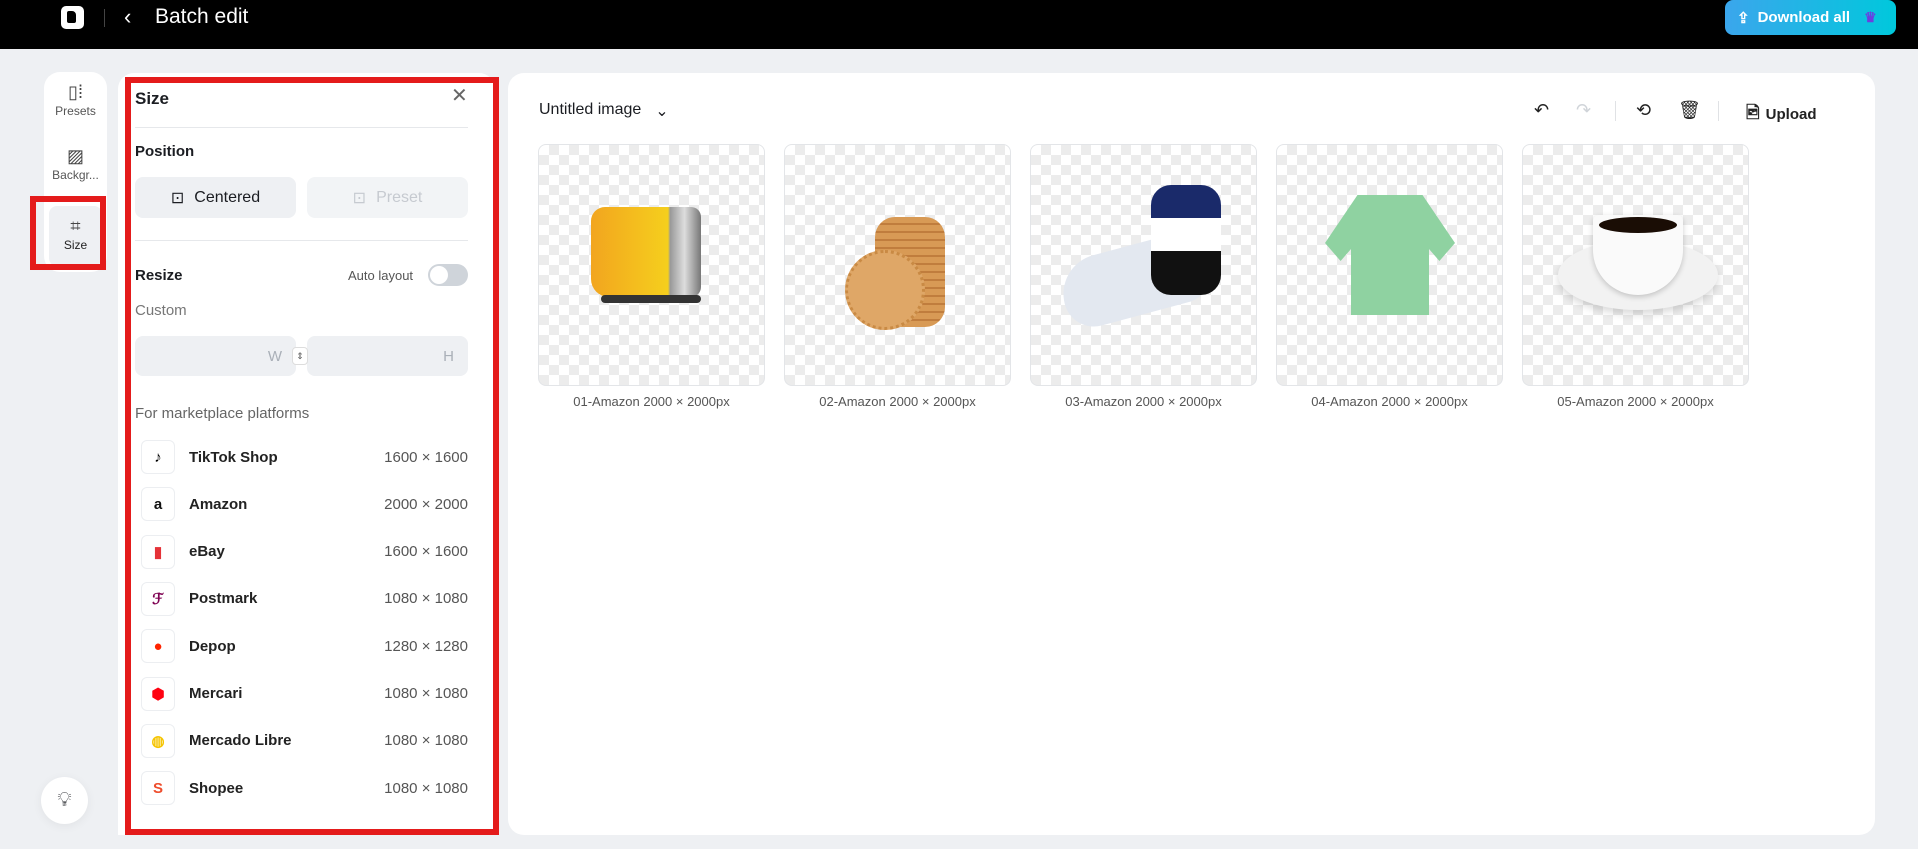 The height and width of the screenshot is (849, 1918). What do you see at coordinates (1689, 110) in the screenshot?
I see `trash-icon: 🗑︎` at bounding box center [1689, 110].